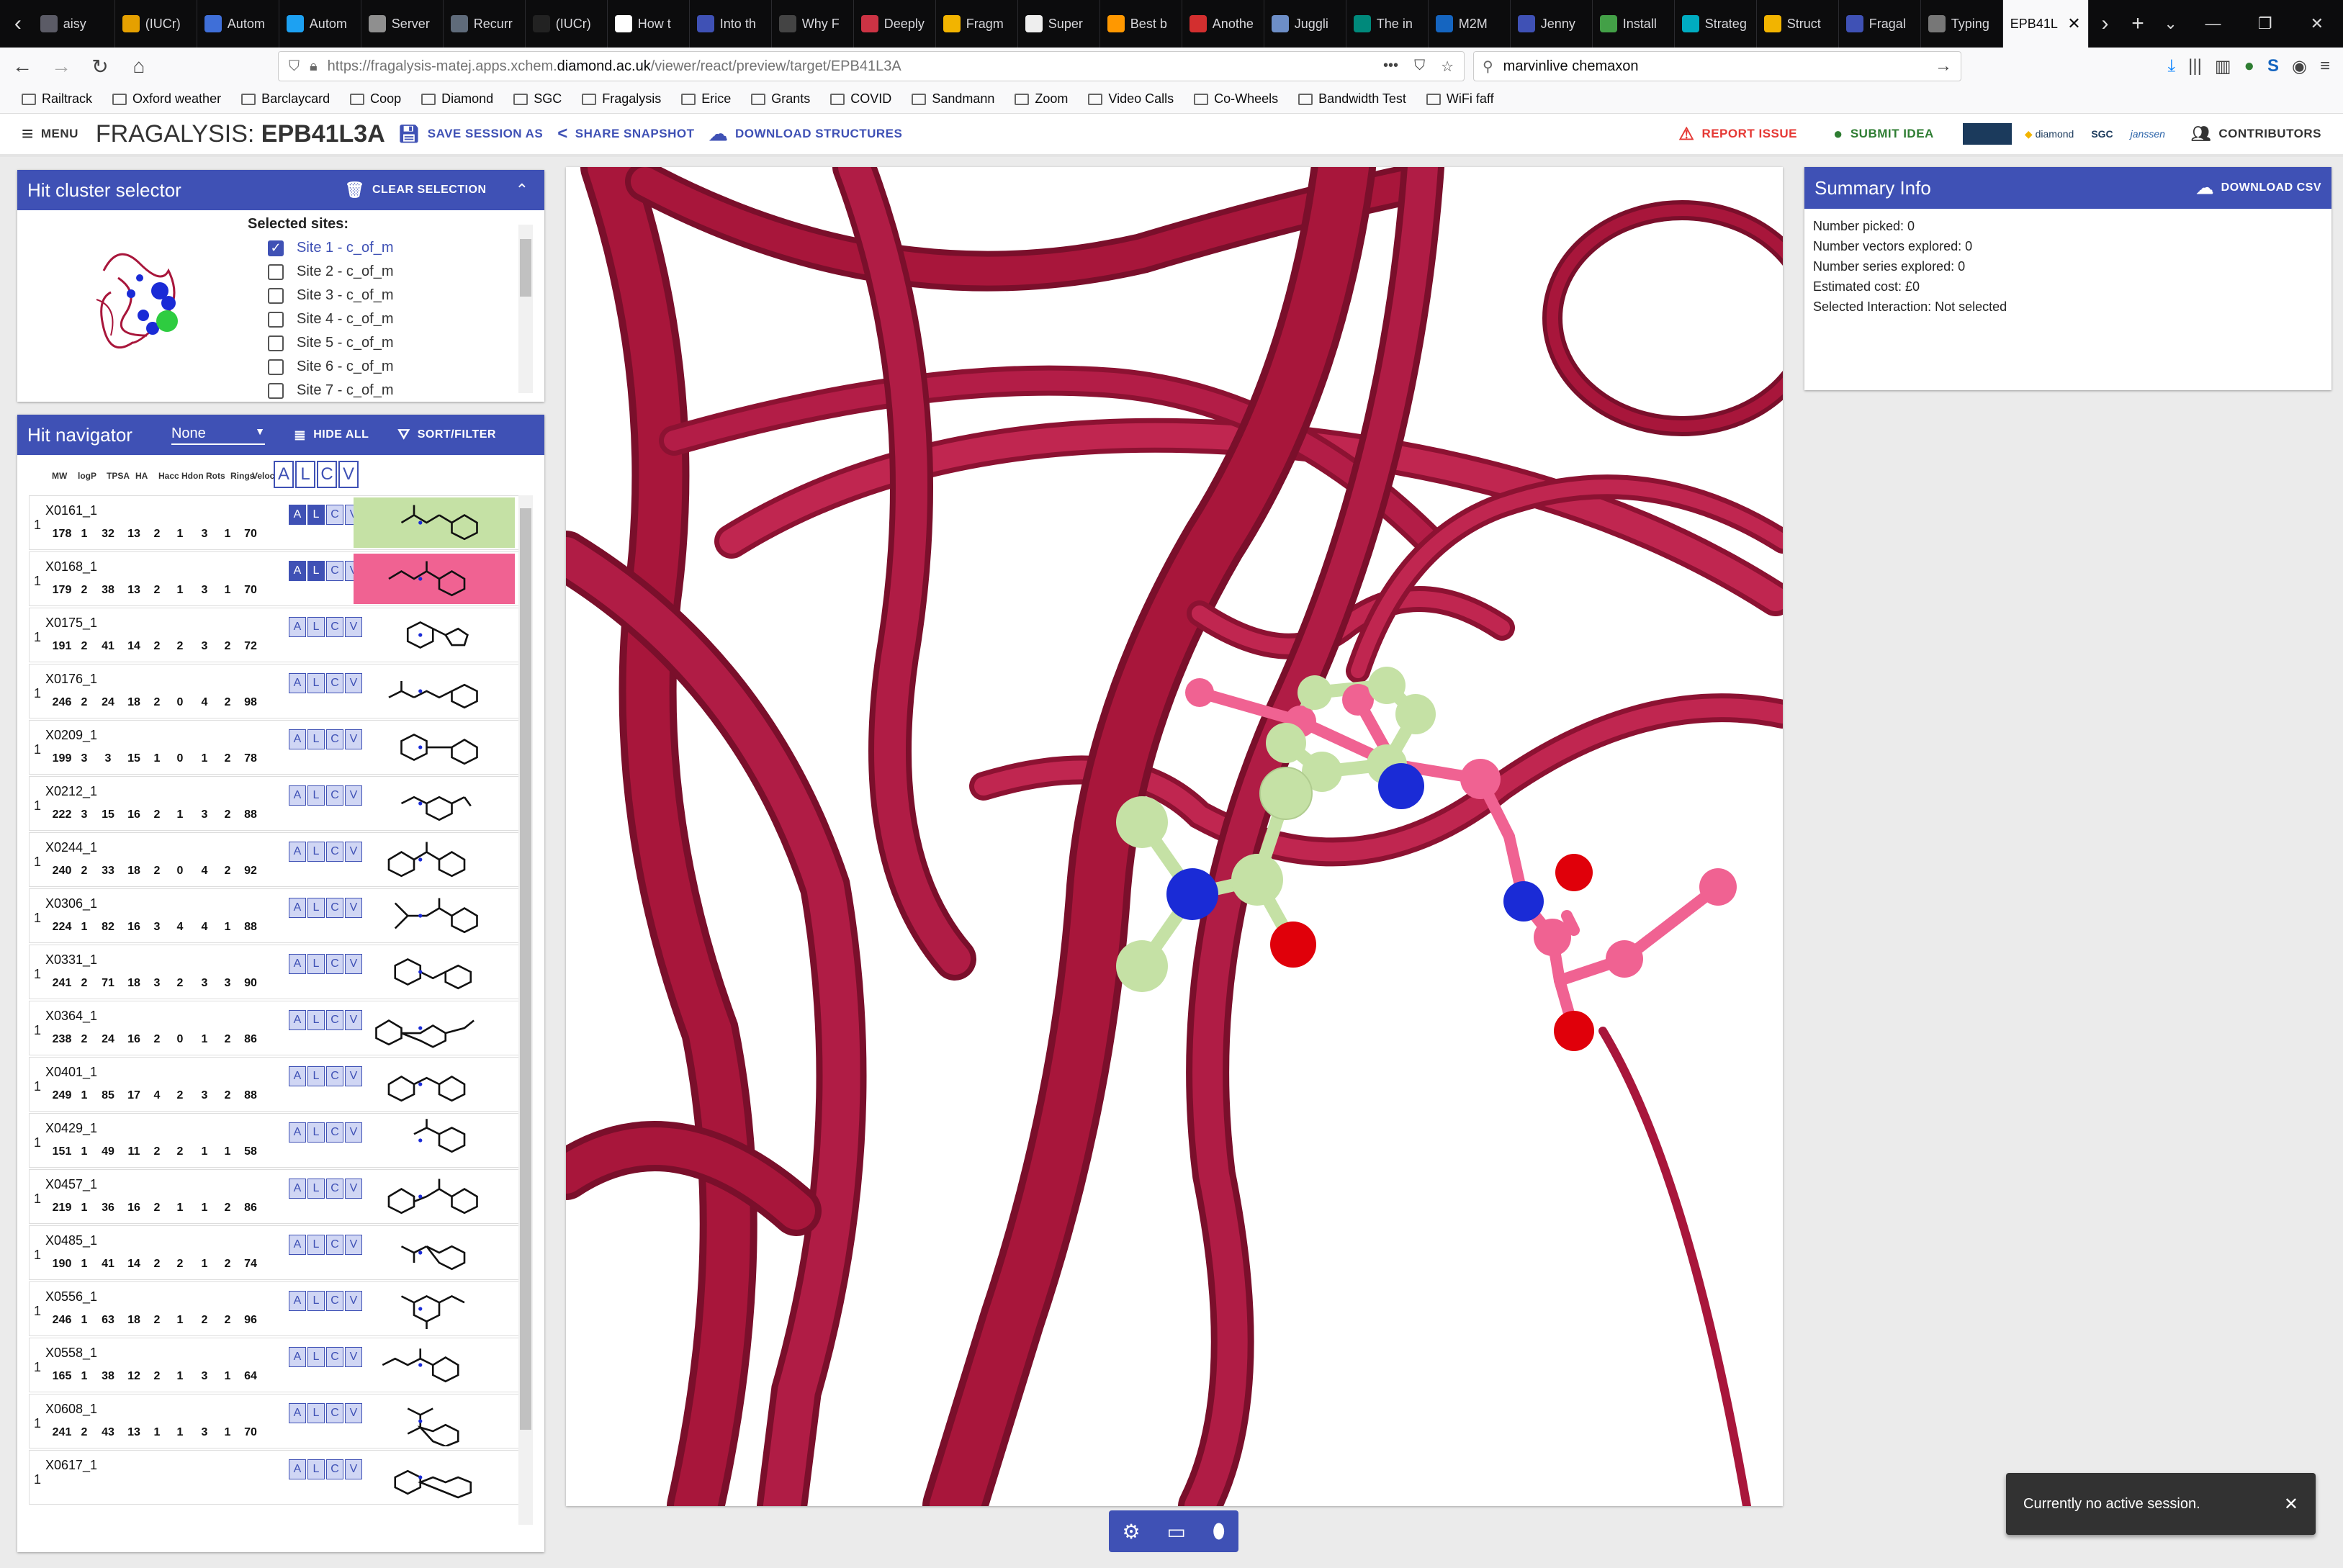  I want to click on settings-gear-icon: ⚙, so click(1131, 1532).